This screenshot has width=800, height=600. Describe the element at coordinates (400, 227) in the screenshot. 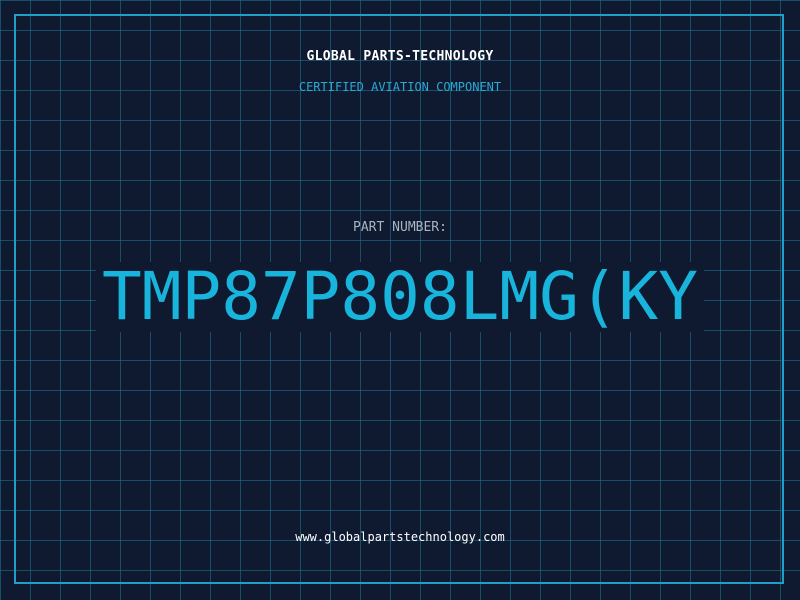

I see `part-number-label: PART NUMBER:` at that location.